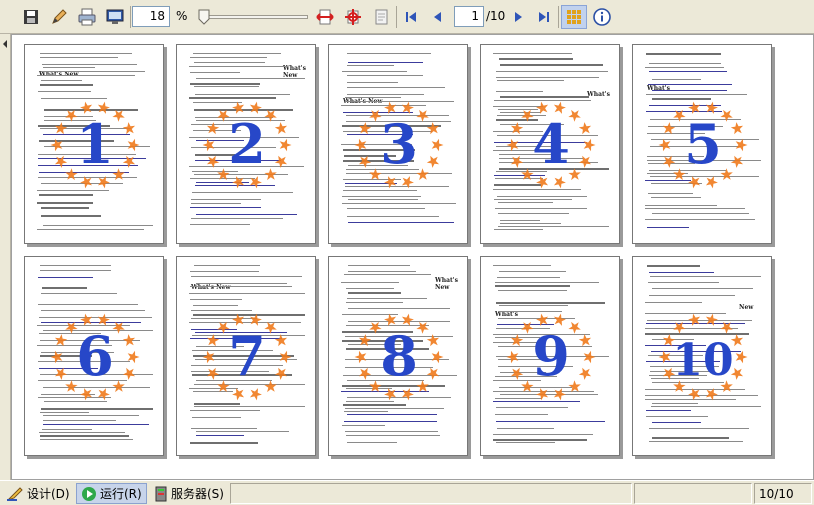 The image size is (814, 505). I want to click on page-total: /10, so click(496, 16).